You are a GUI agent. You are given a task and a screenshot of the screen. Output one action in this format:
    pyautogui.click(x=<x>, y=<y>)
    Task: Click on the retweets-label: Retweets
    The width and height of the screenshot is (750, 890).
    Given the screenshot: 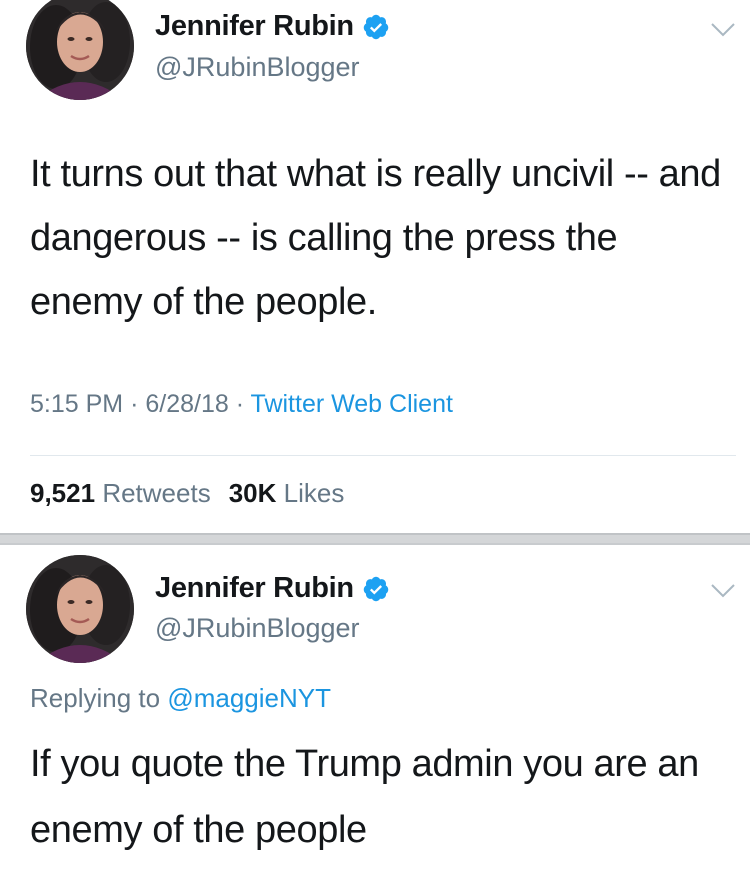 What is the action you would take?
    pyautogui.click(x=156, y=493)
    